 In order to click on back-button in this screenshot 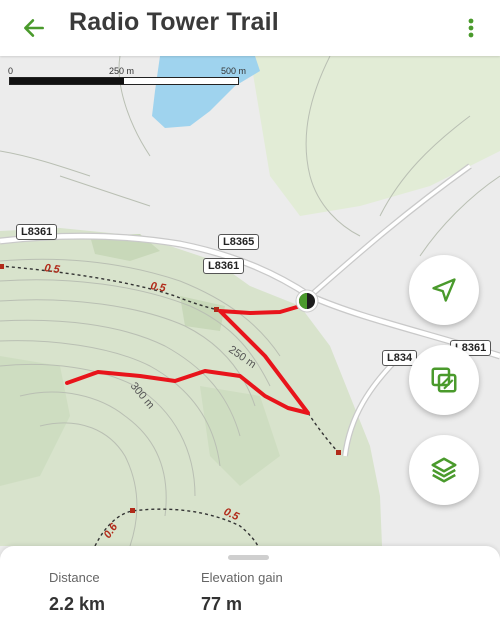, I will do `click(34, 28)`.